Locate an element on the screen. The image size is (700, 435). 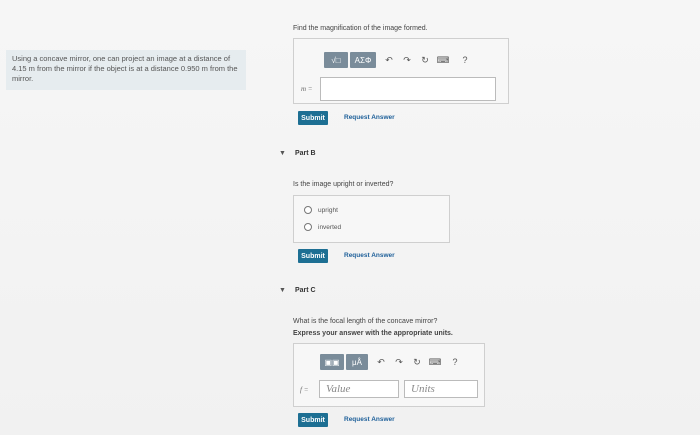
template-icon: ▣▣ is located at coordinates (332, 362).